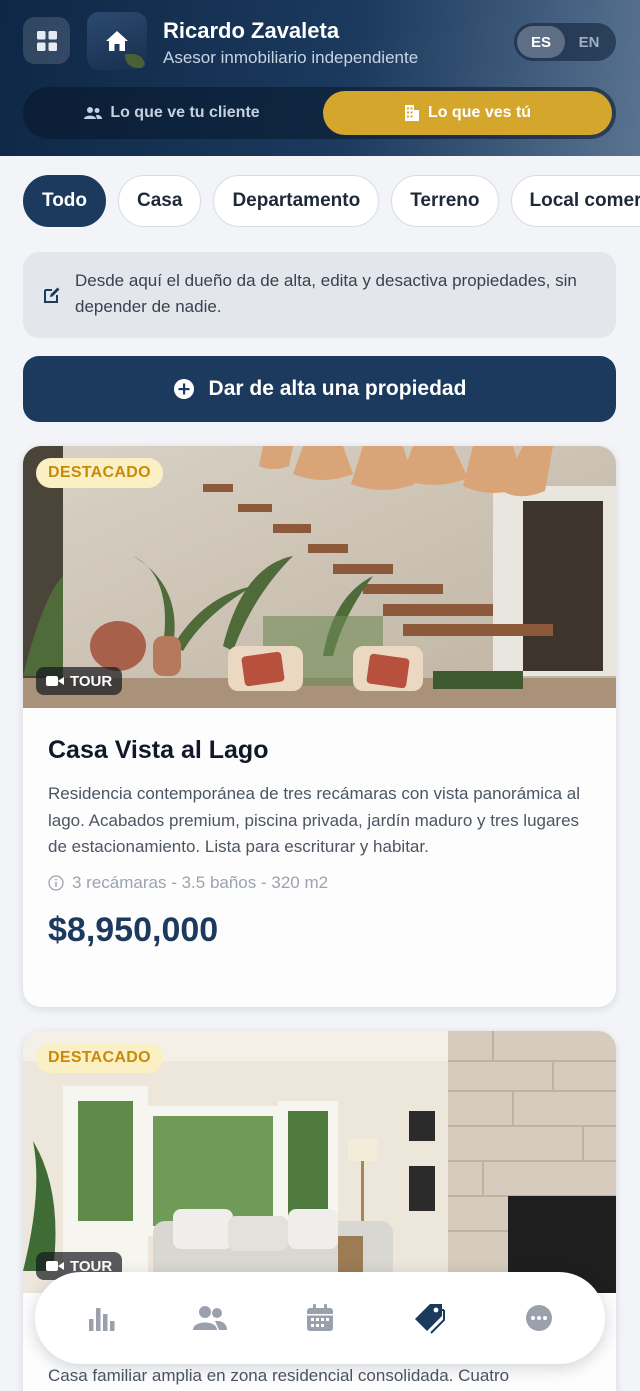 Image resolution: width=640 pixels, height=1391 pixels. I want to click on lang-en: EN, so click(589, 42).